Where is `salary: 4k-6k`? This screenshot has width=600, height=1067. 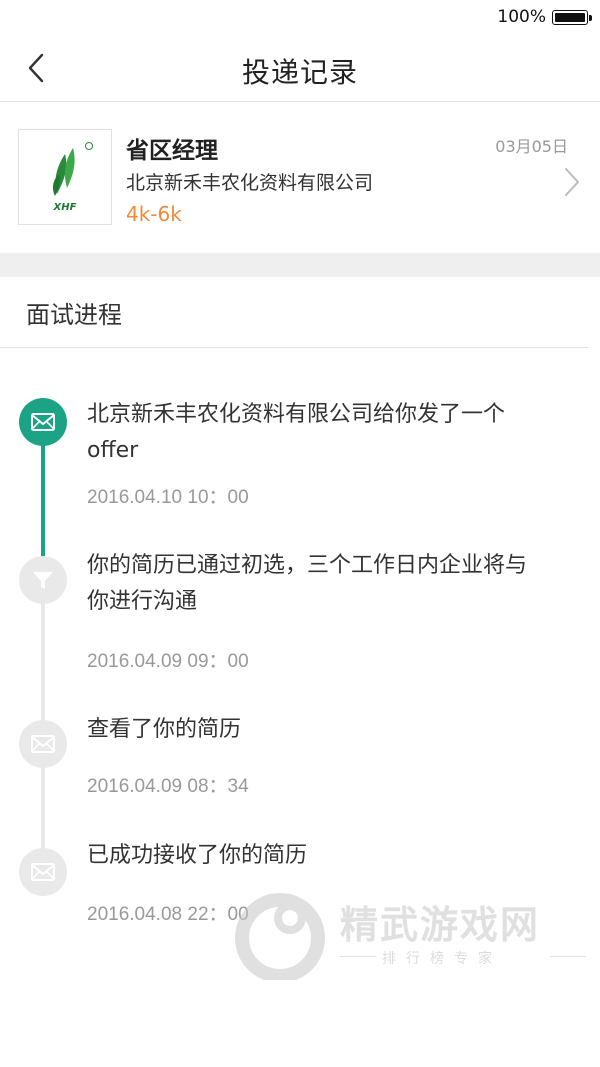 salary: 4k-6k is located at coordinates (154, 214).